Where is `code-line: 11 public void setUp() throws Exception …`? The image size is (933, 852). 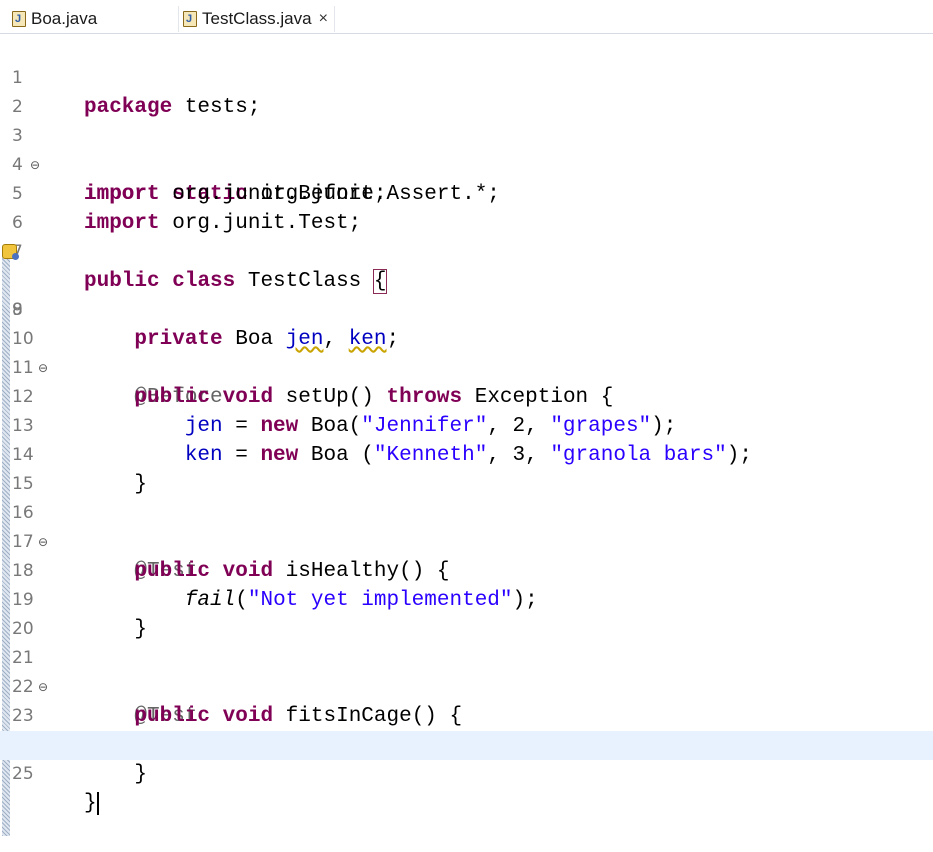
code-line: 11 public void setUp() throws Exception … is located at coordinates (466, 367).